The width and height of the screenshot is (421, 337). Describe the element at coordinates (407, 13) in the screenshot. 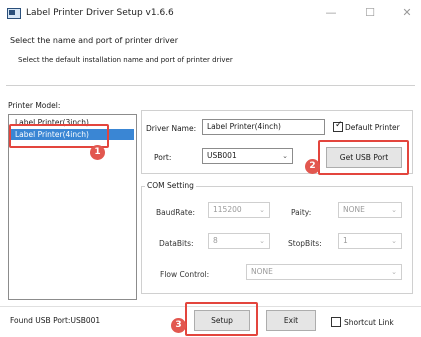

I see `close-button: ✕` at that location.